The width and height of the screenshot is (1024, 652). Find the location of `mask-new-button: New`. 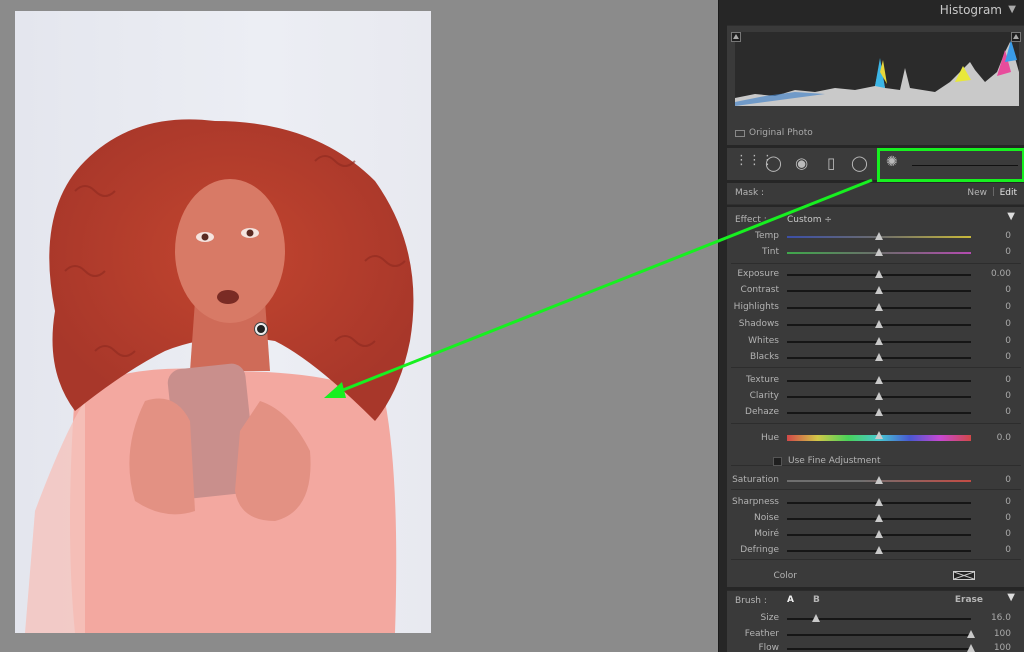

mask-new-button: New is located at coordinates (977, 193).